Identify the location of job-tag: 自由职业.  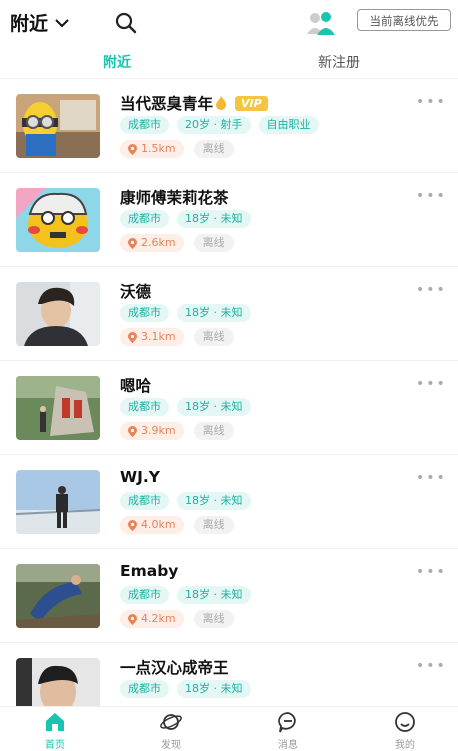
(288, 125).